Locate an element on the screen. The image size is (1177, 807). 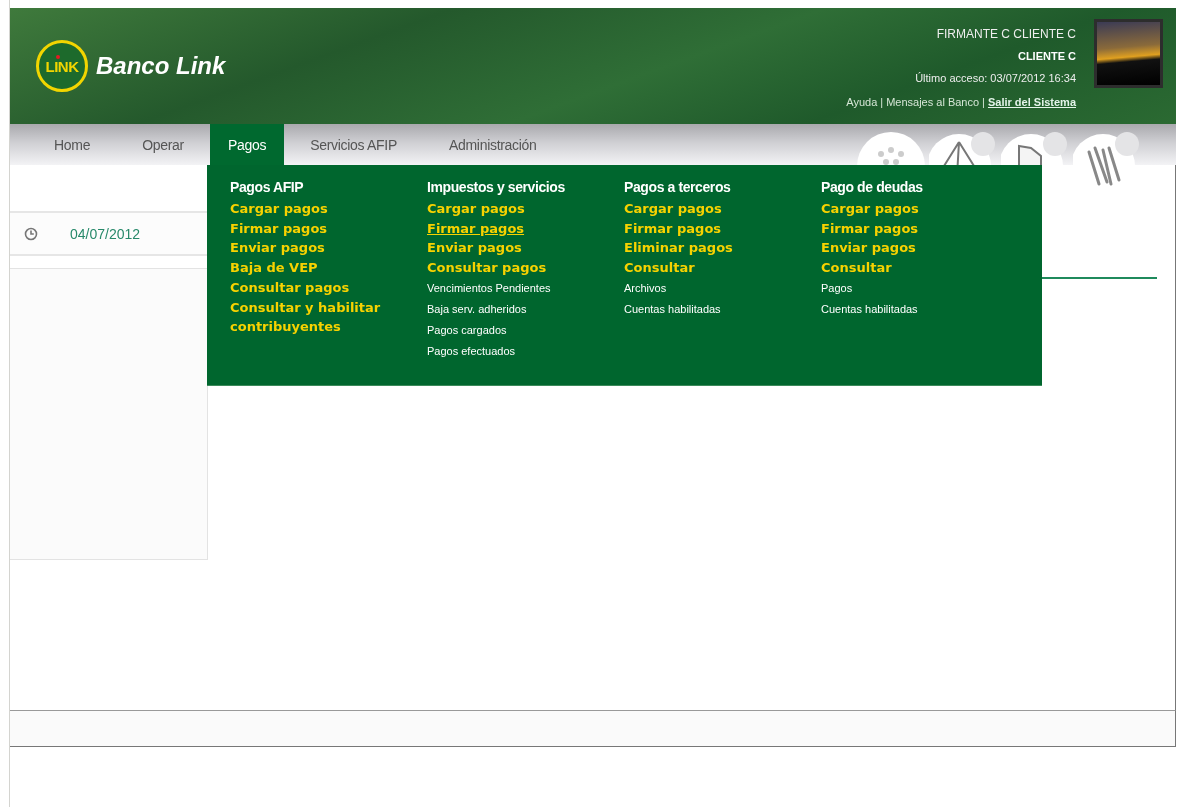
menu-link: Pagos is located at coordinates (837, 288).